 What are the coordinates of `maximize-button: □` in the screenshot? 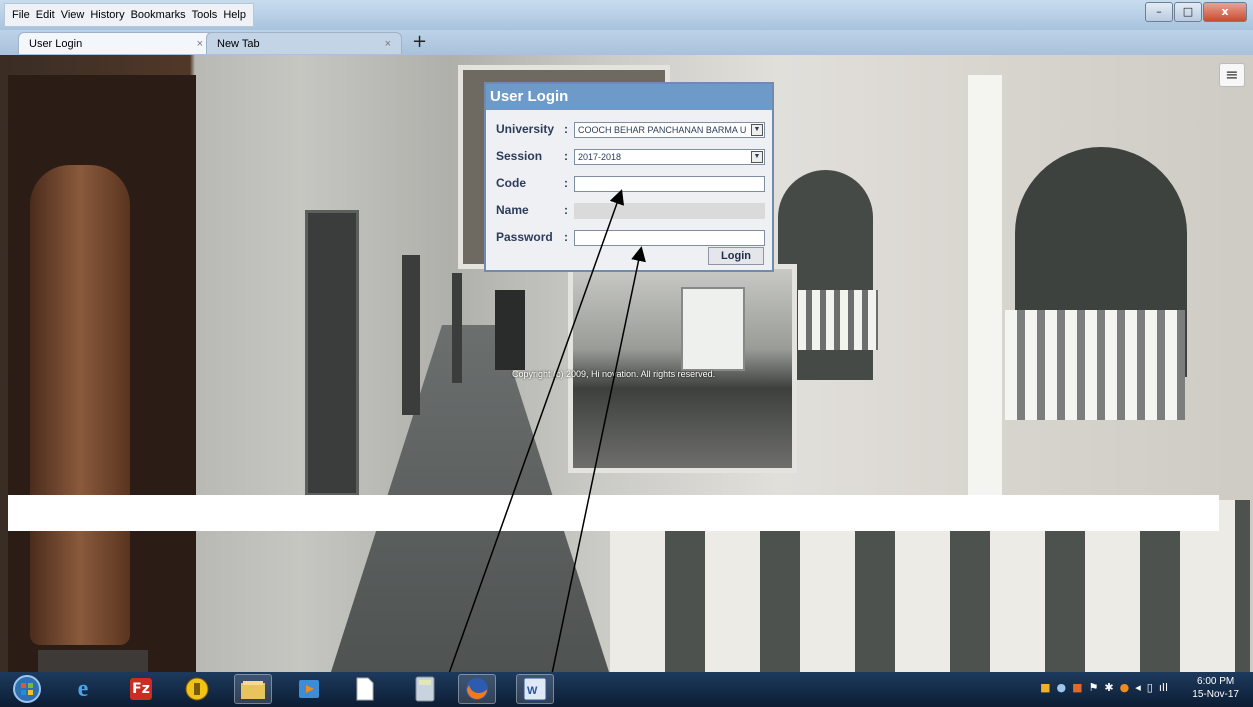 It's located at (1188, 12).